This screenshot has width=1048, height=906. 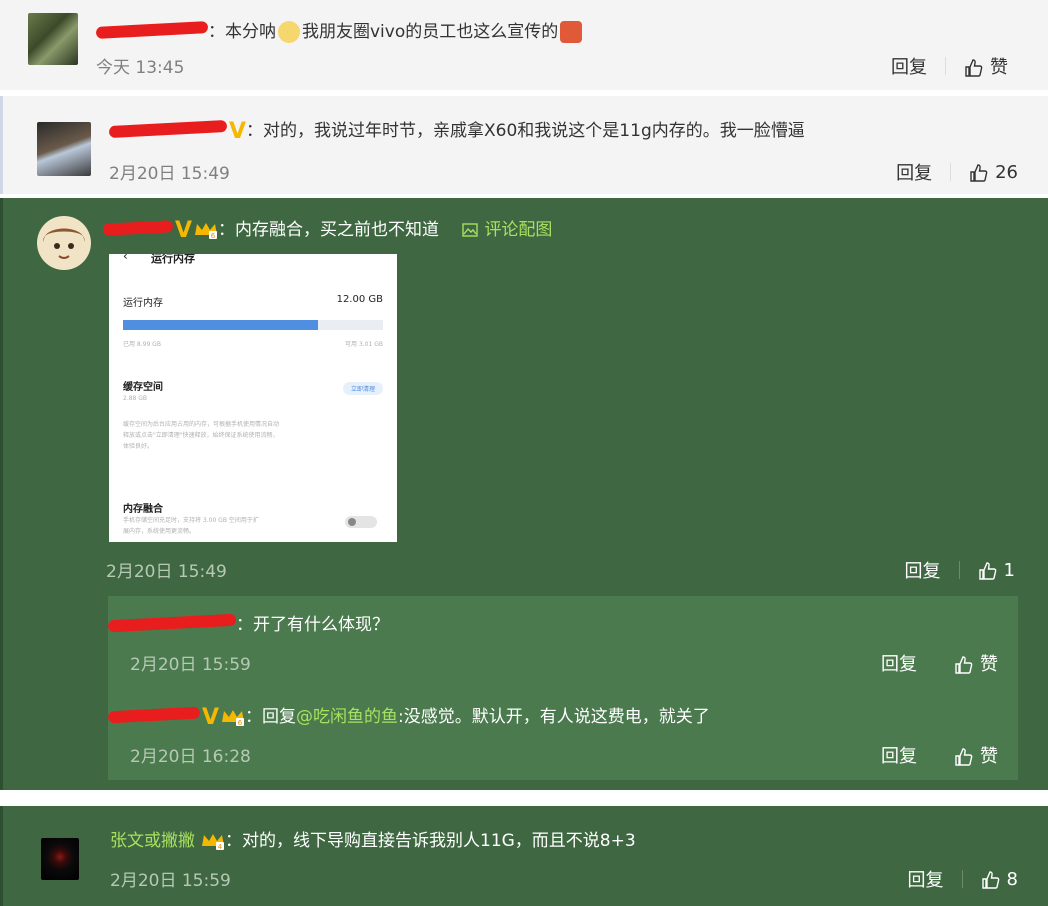 I want to click on like-button: 8, so click(x=999, y=879).